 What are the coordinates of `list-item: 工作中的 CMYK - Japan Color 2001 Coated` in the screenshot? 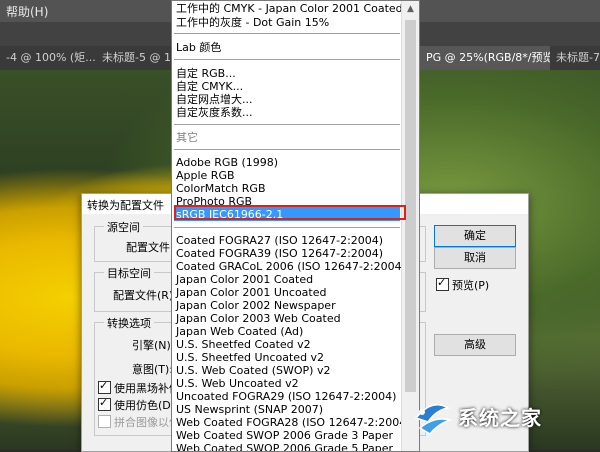 It's located at (289, 8).